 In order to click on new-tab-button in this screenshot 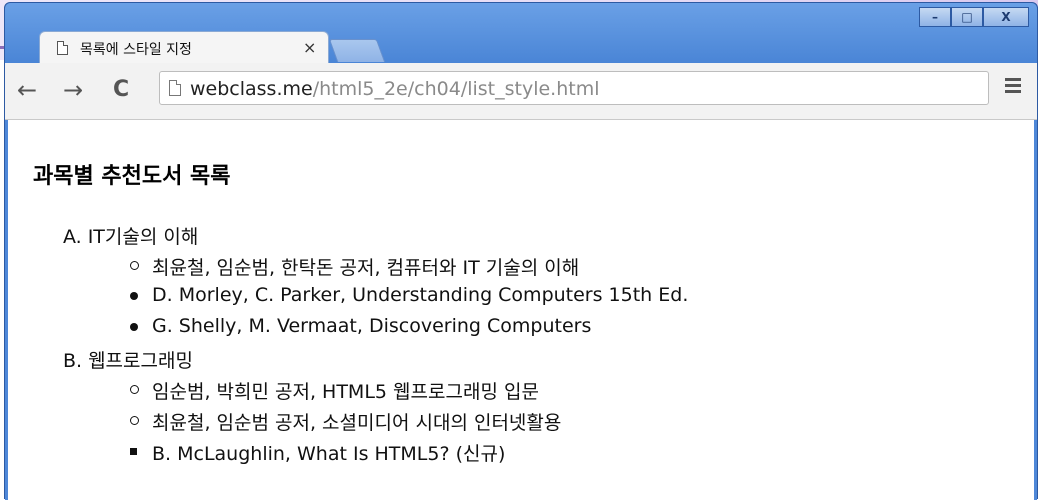, I will do `click(357, 50)`.